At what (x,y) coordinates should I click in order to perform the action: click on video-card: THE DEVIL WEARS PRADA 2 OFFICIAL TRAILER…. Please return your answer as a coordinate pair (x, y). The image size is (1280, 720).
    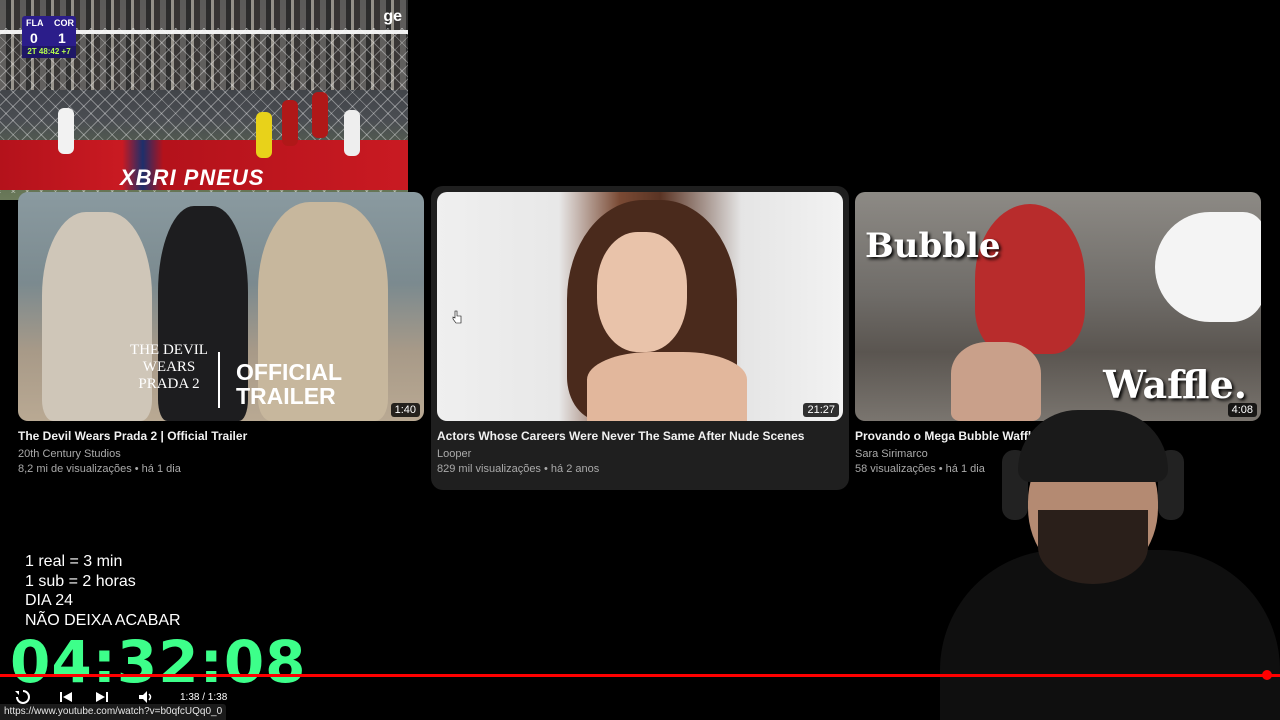
    Looking at the image, I should click on (221, 333).